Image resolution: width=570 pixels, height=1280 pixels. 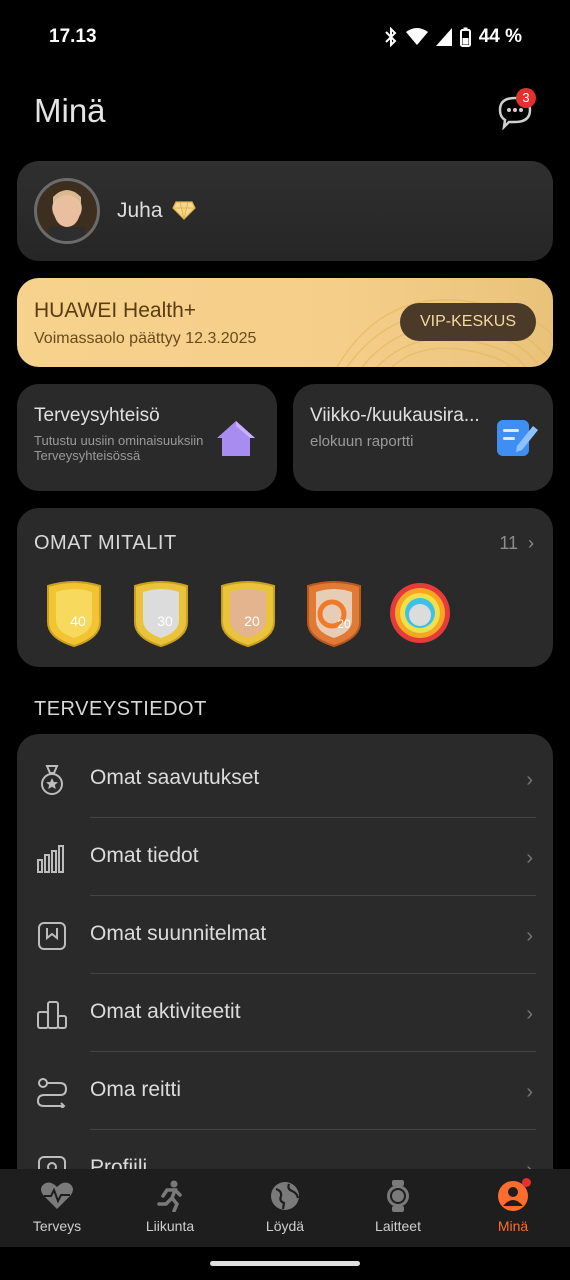 What do you see at coordinates (465, 37) in the screenshot?
I see `battery-icon` at bounding box center [465, 37].